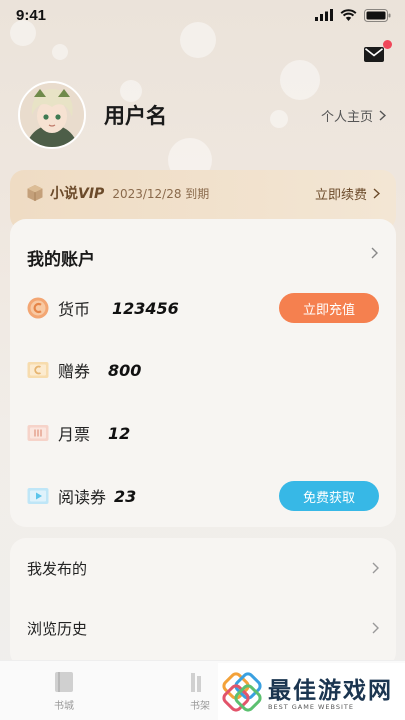  What do you see at coordinates (203, 370) in the screenshot?
I see `voucher-row: 赠券 800` at bounding box center [203, 370].